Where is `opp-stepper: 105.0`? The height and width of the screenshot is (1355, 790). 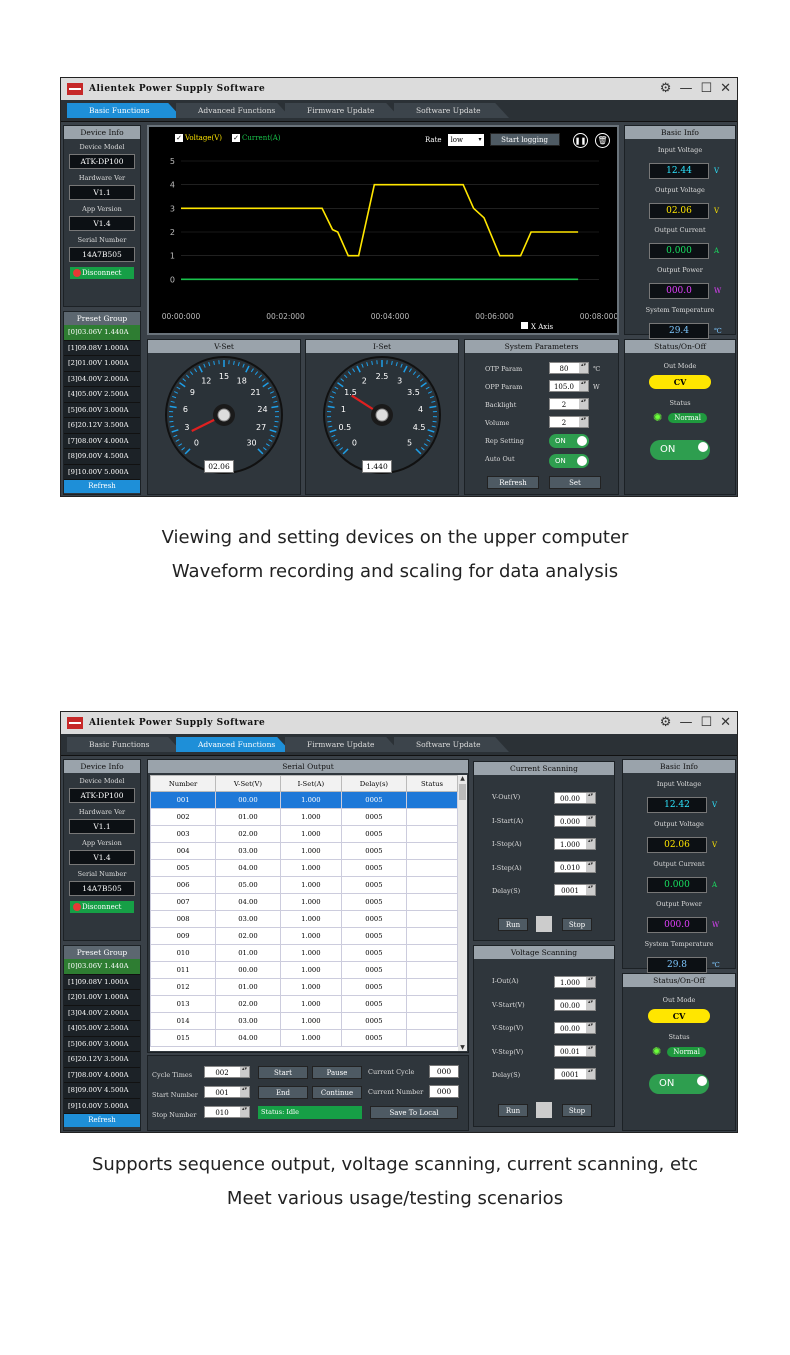 opp-stepper: 105.0 is located at coordinates (569, 386).